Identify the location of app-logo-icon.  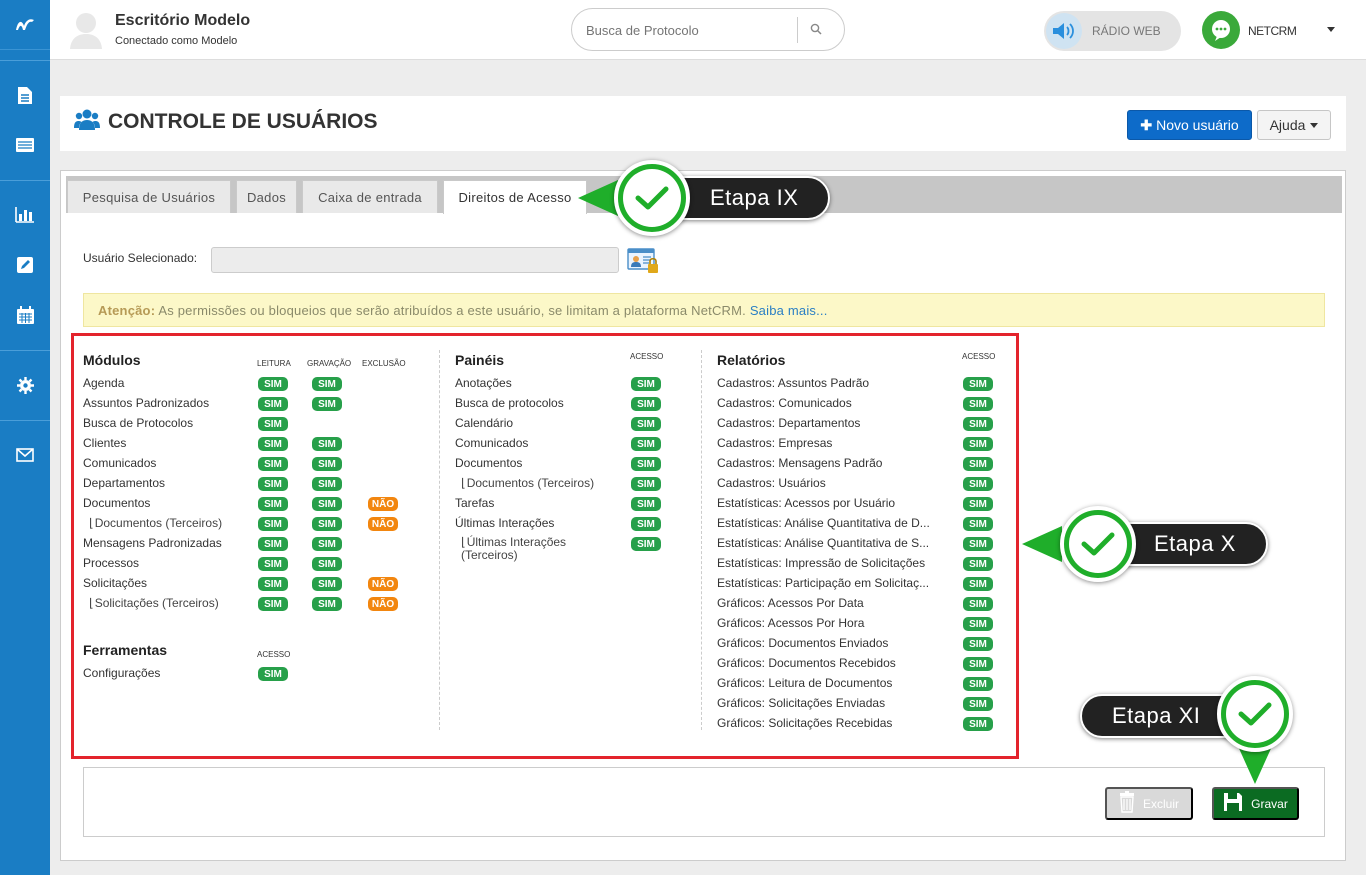
(25, 25).